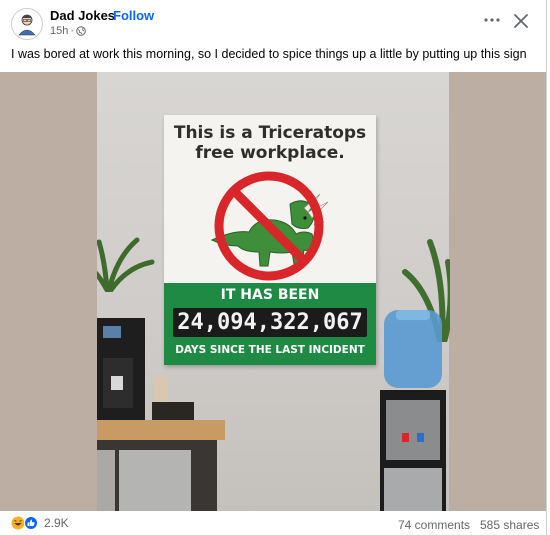 The height and width of the screenshot is (535, 550). I want to click on day-counter: 24,094,322,067, so click(270, 322).